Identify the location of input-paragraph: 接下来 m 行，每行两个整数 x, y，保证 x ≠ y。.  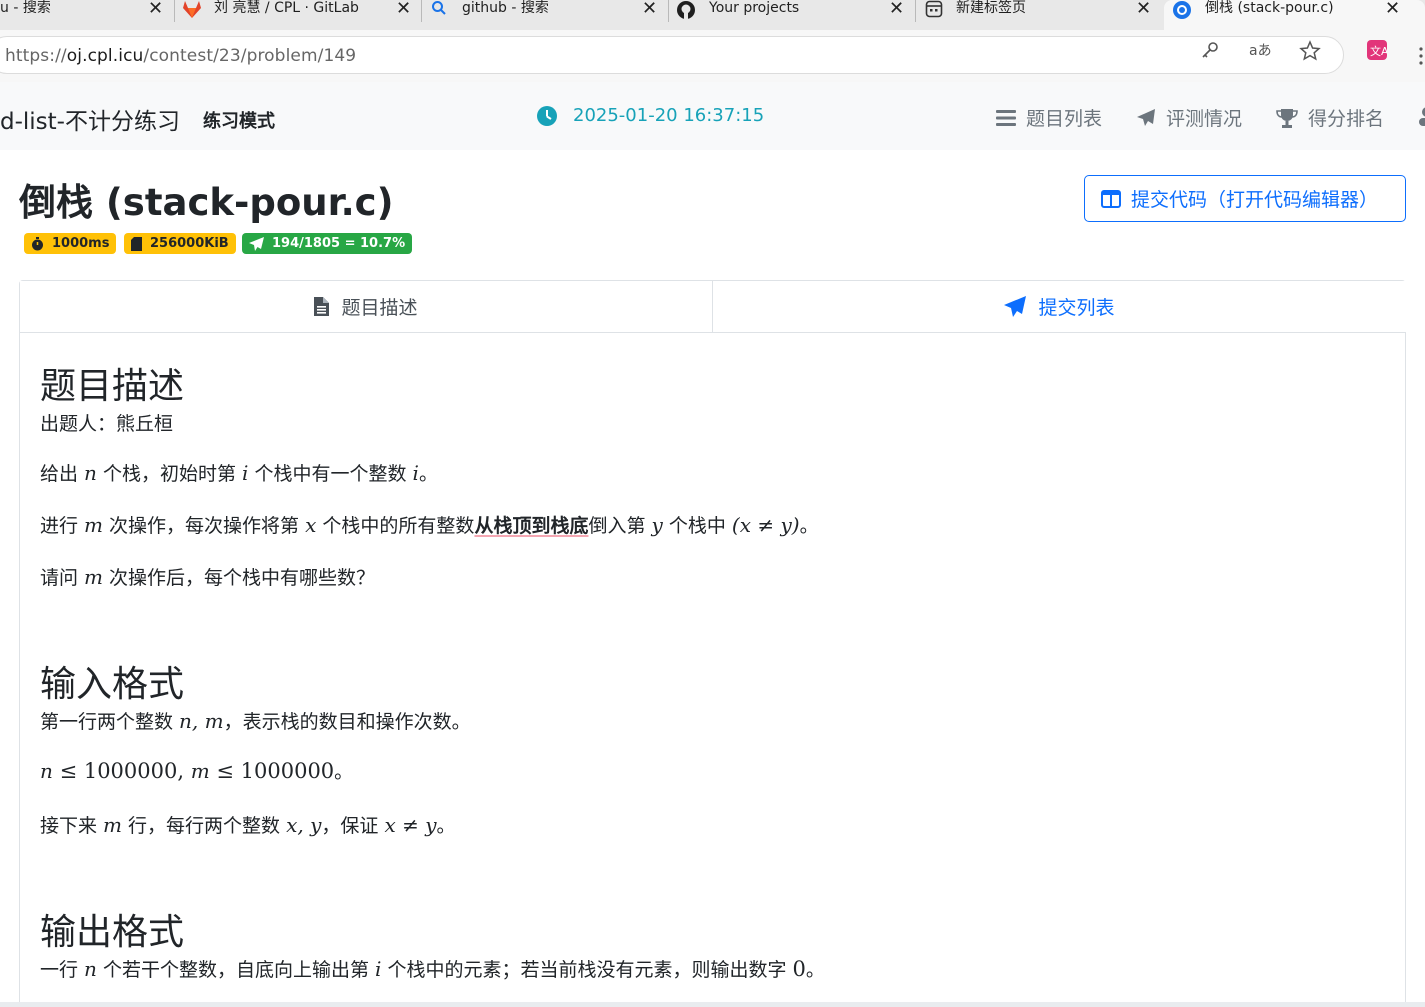
(248, 825).